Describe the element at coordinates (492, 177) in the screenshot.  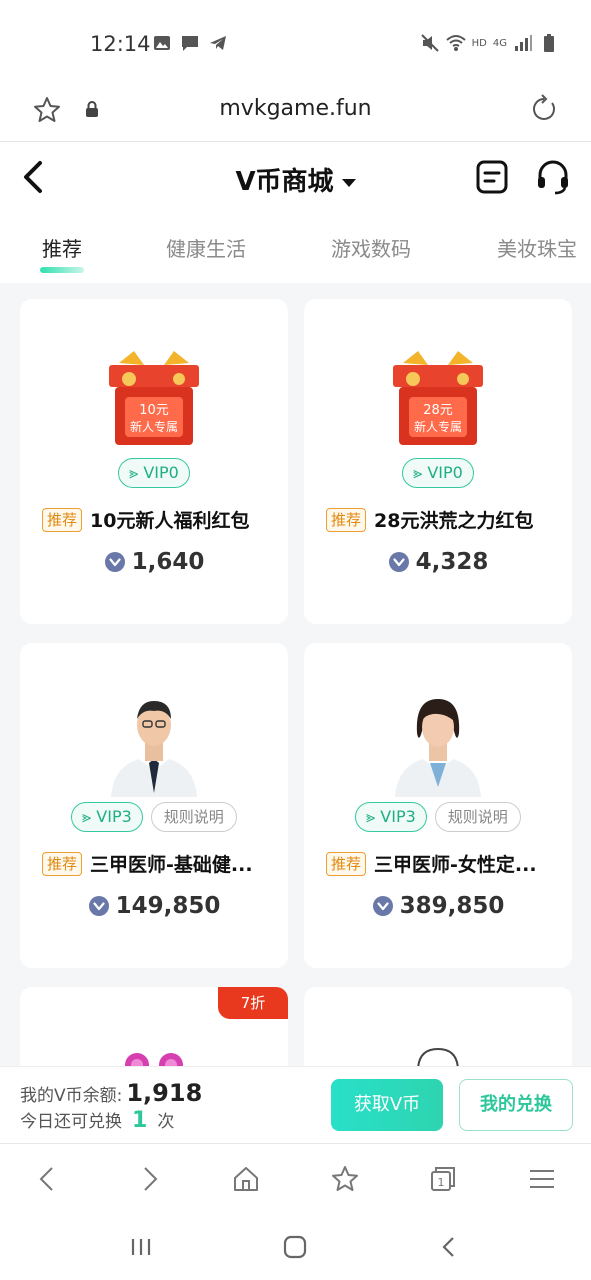
I see `orders-list-icon` at that location.